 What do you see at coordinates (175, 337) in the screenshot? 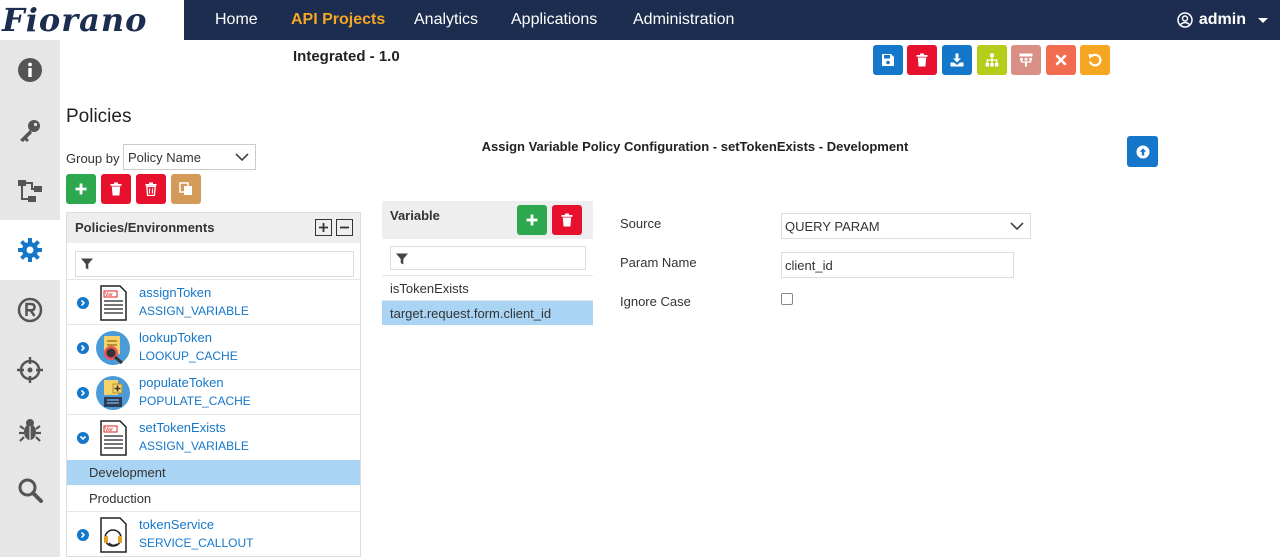
I see `policy-name: lookupToken` at bounding box center [175, 337].